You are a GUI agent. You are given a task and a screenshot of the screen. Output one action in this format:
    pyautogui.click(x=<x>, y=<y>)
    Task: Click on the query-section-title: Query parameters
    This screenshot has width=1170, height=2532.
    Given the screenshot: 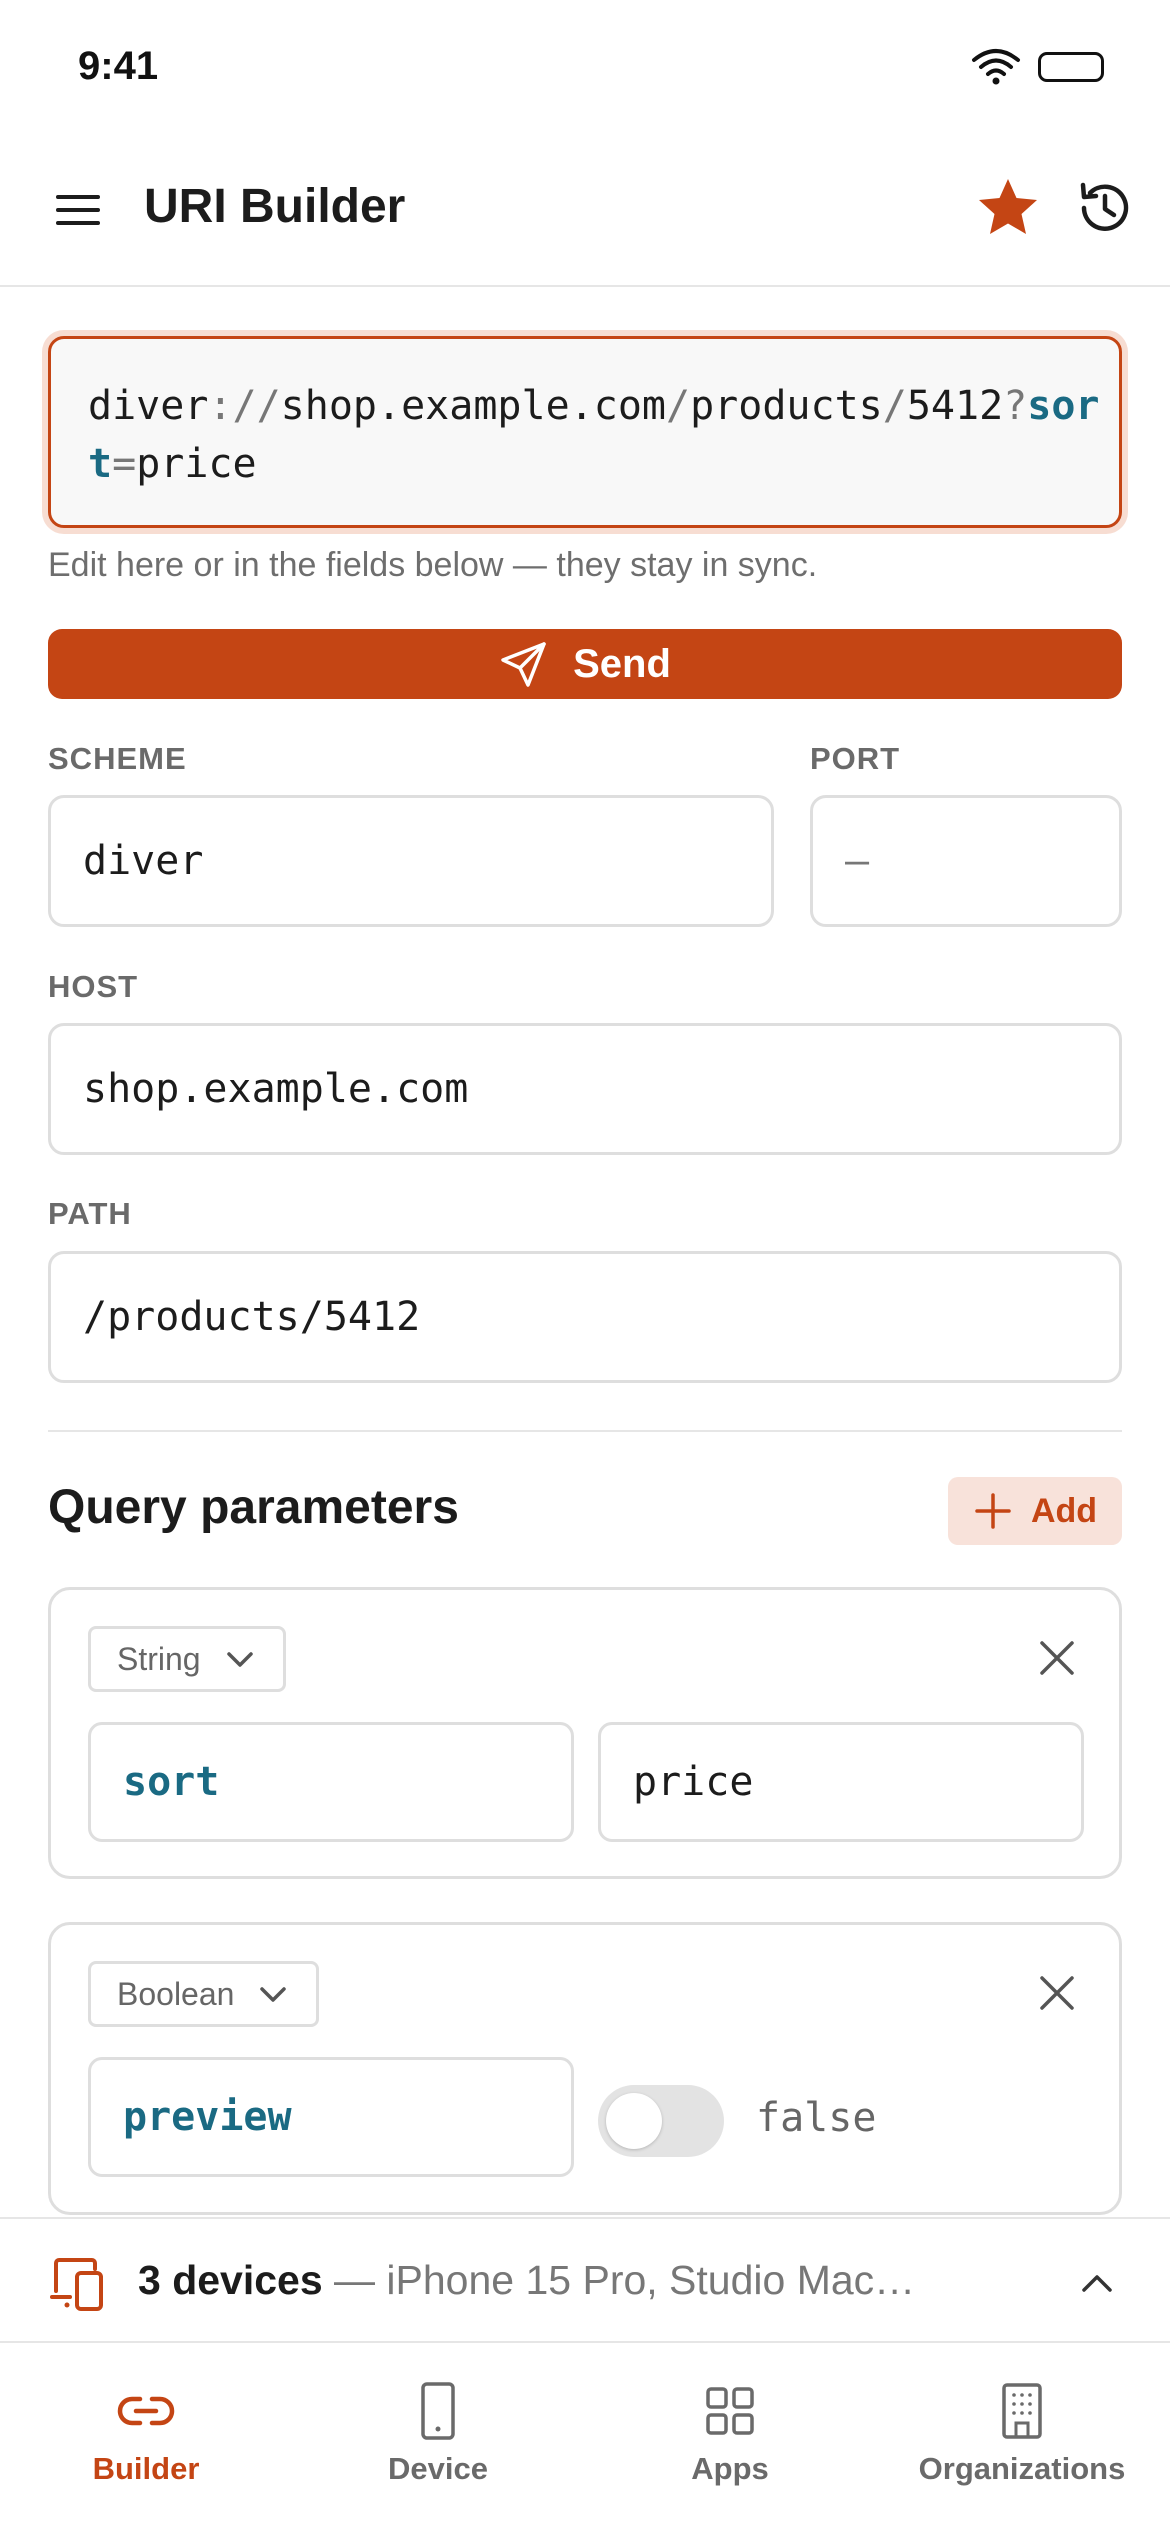 What is the action you would take?
    pyautogui.click(x=253, y=1507)
    